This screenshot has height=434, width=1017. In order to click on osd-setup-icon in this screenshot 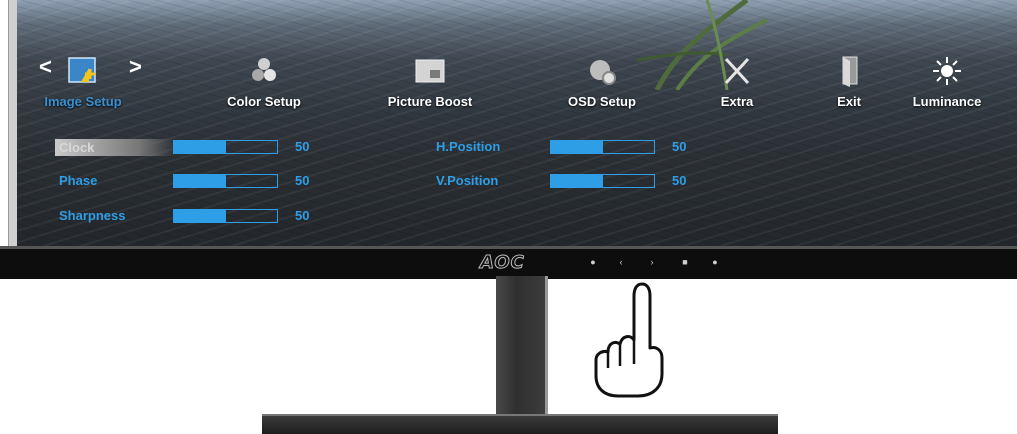, I will do `click(603, 72)`.